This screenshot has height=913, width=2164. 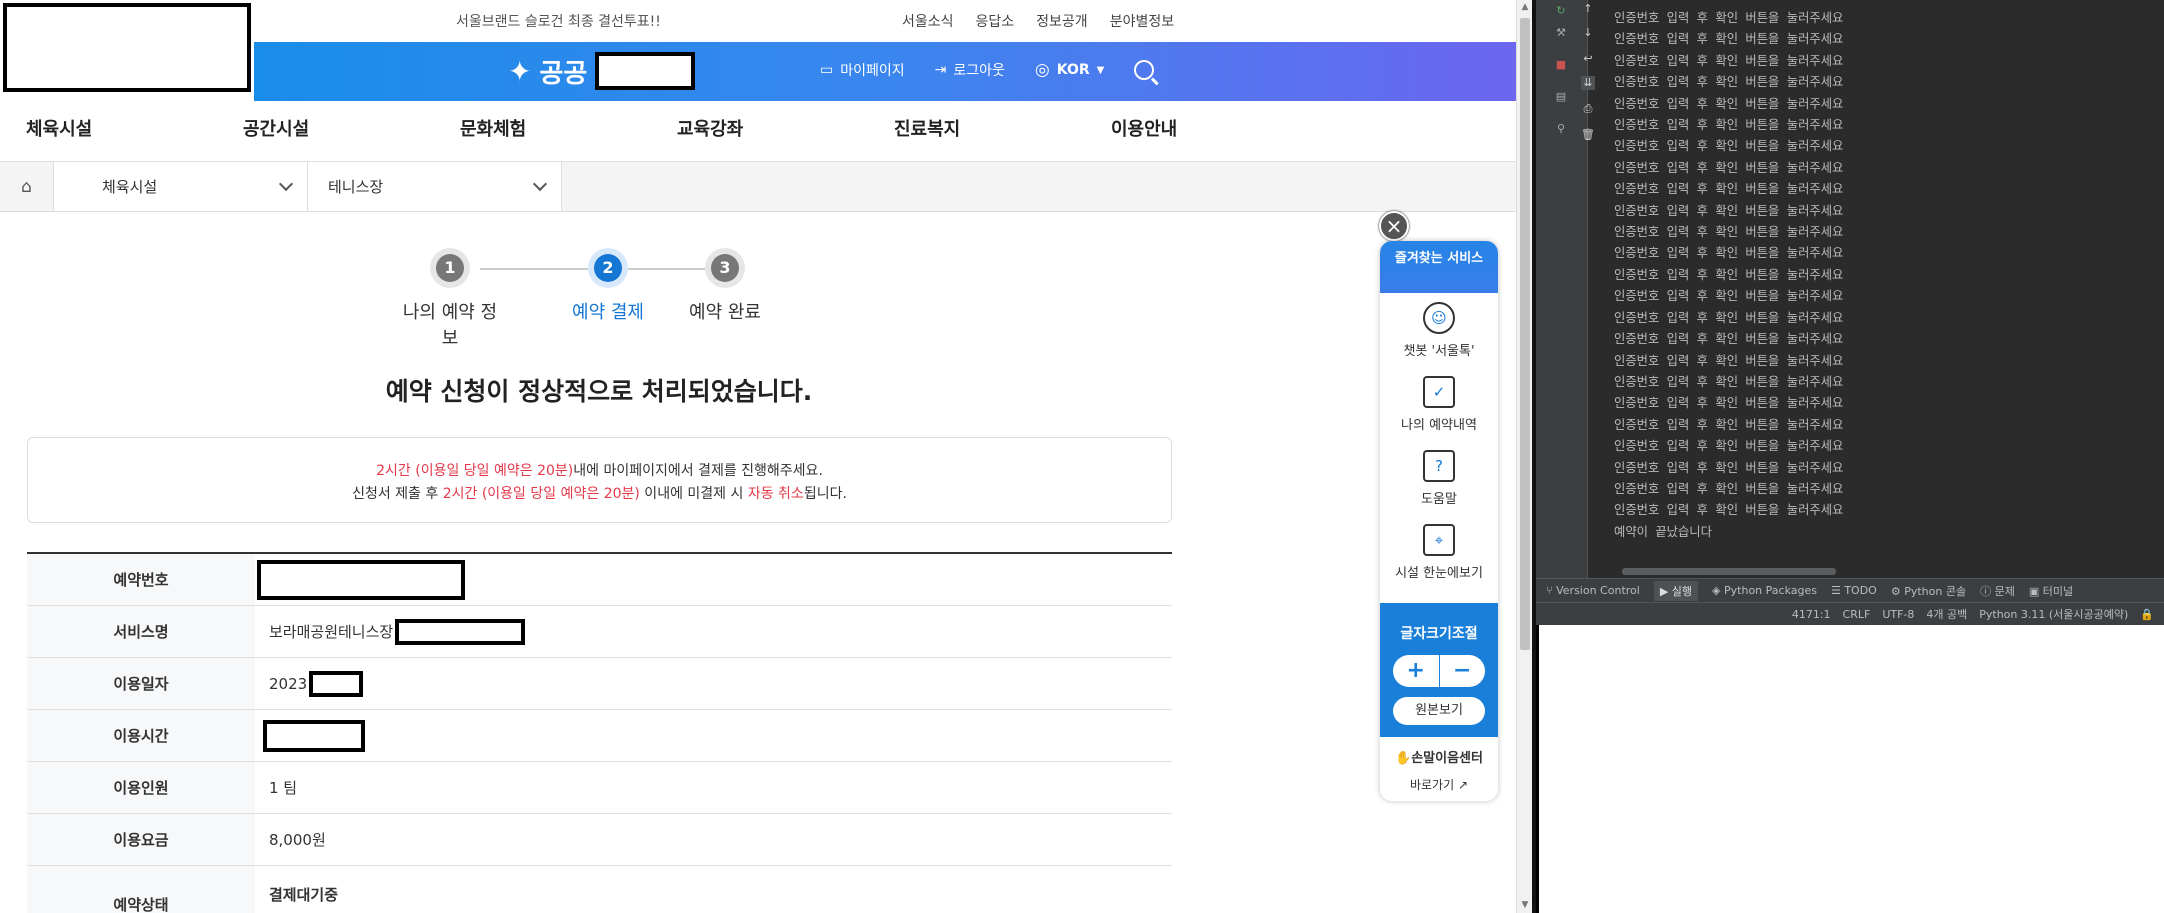 I want to click on logout-button: ⇥ 로그아웃, so click(x=970, y=70).